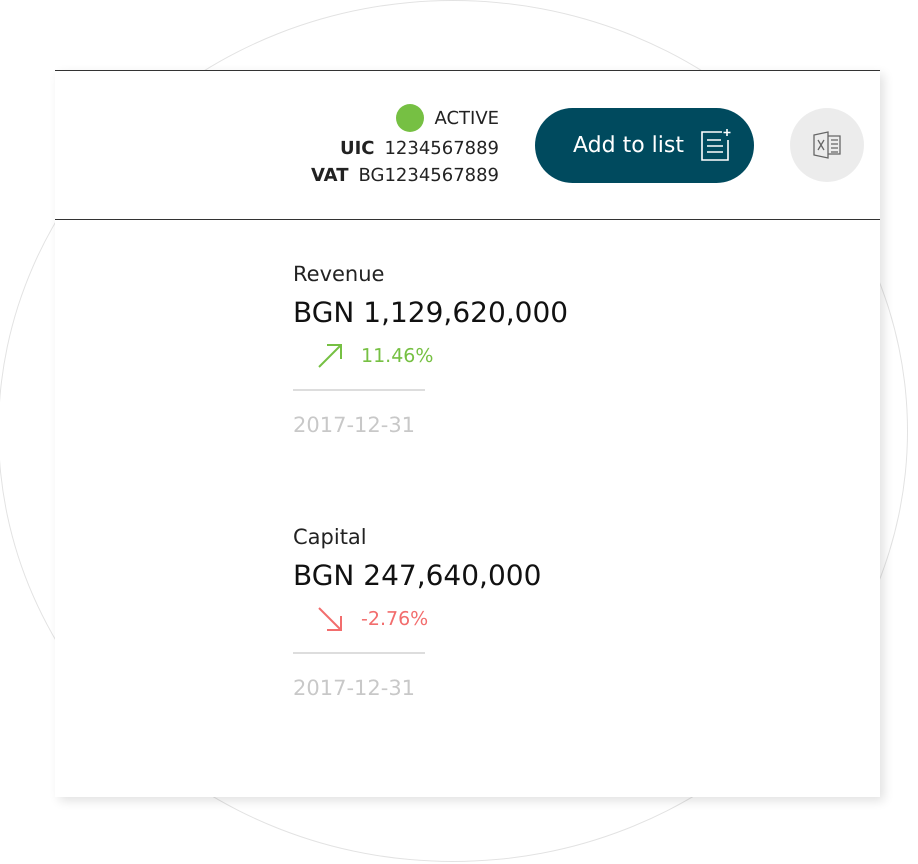  Describe the element at coordinates (644, 145) in the screenshot. I see `add-to-list-button: Add to list` at that location.